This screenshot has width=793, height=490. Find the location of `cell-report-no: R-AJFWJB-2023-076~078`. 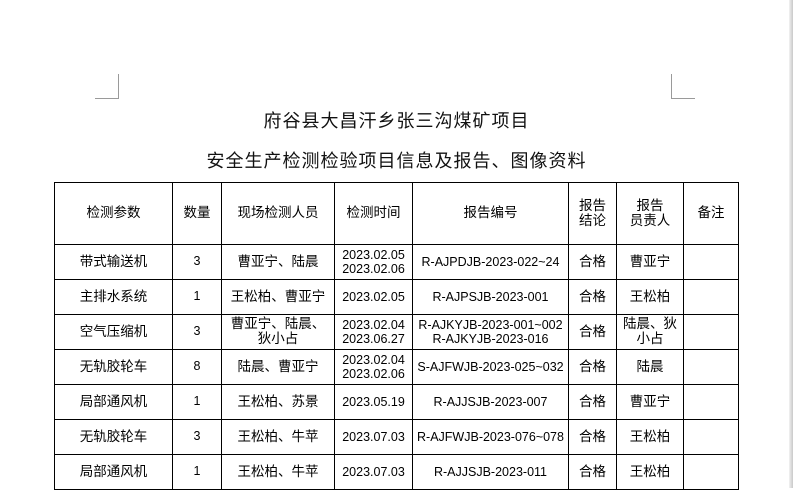

cell-report-no: R-AJFWJB-2023-076~078 is located at coordinates (490, 437).